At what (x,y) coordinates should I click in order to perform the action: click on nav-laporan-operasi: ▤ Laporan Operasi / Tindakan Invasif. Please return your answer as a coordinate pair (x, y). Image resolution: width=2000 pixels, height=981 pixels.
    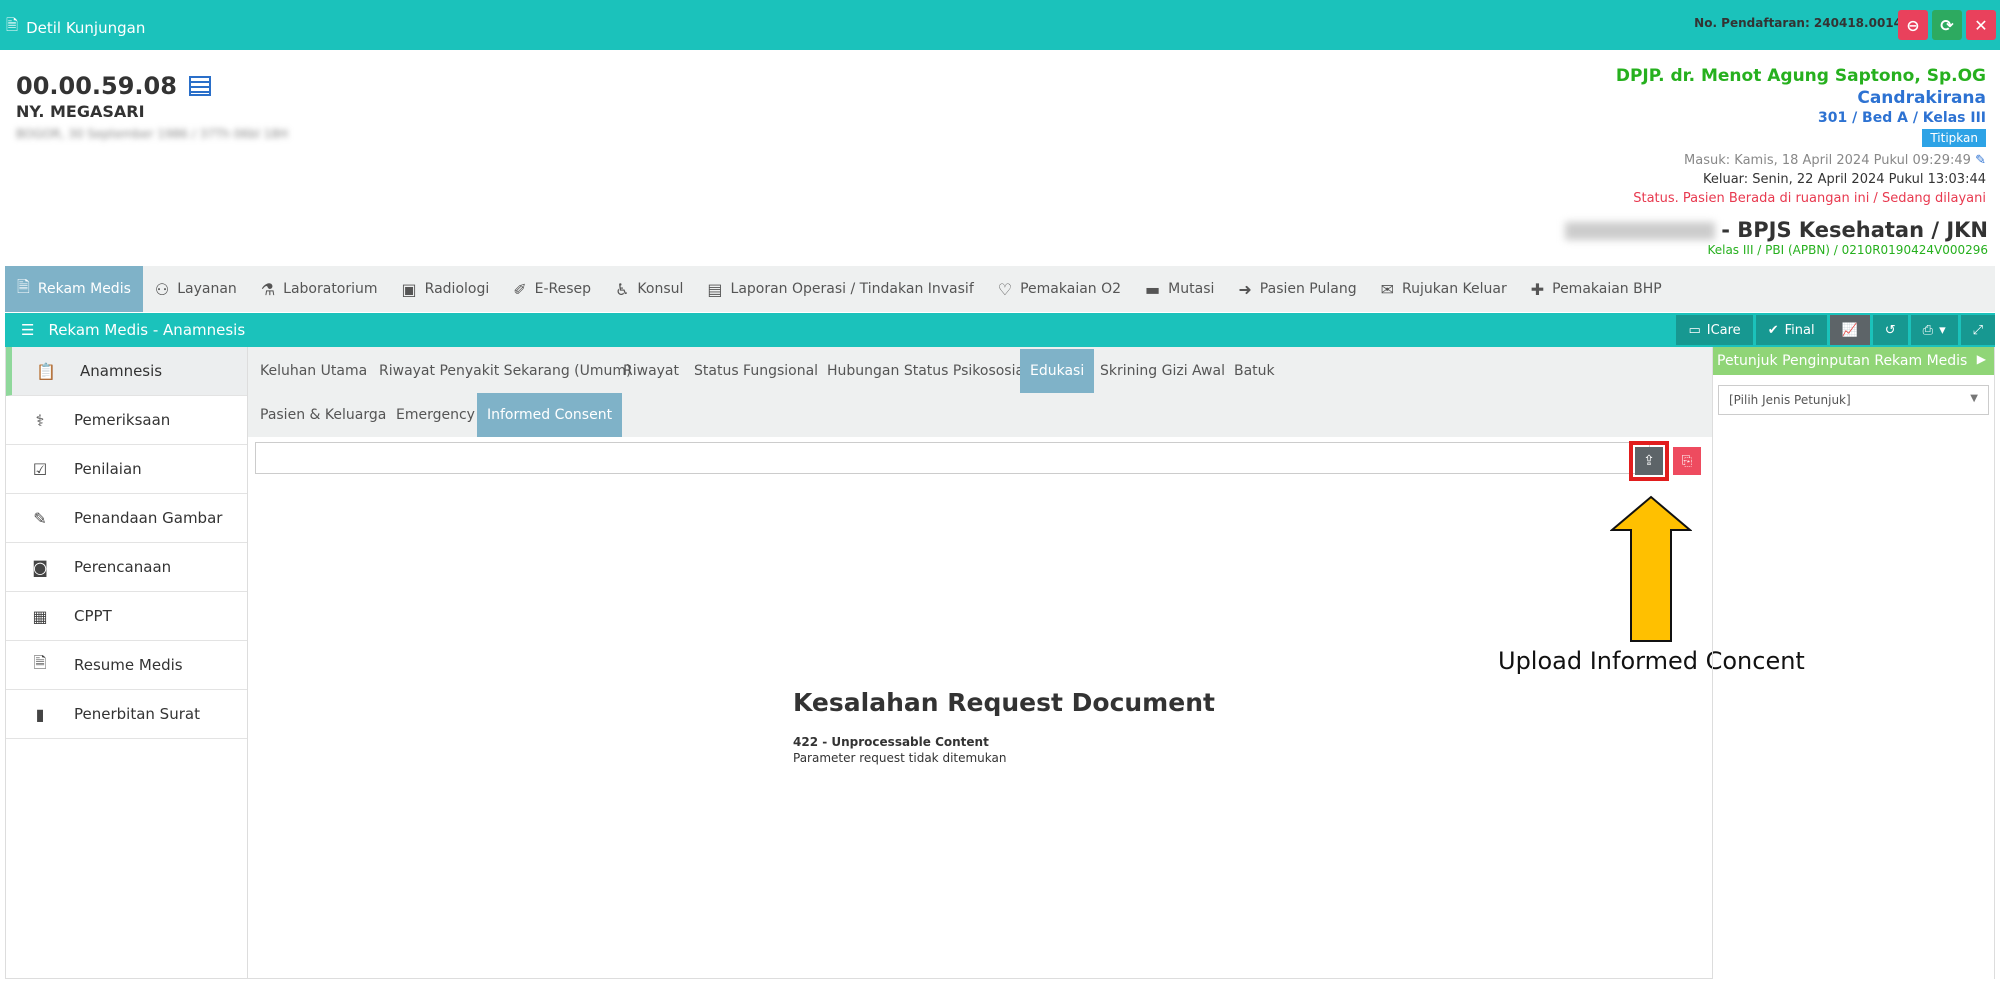
    Looking at the image, I should click on (840, 289).